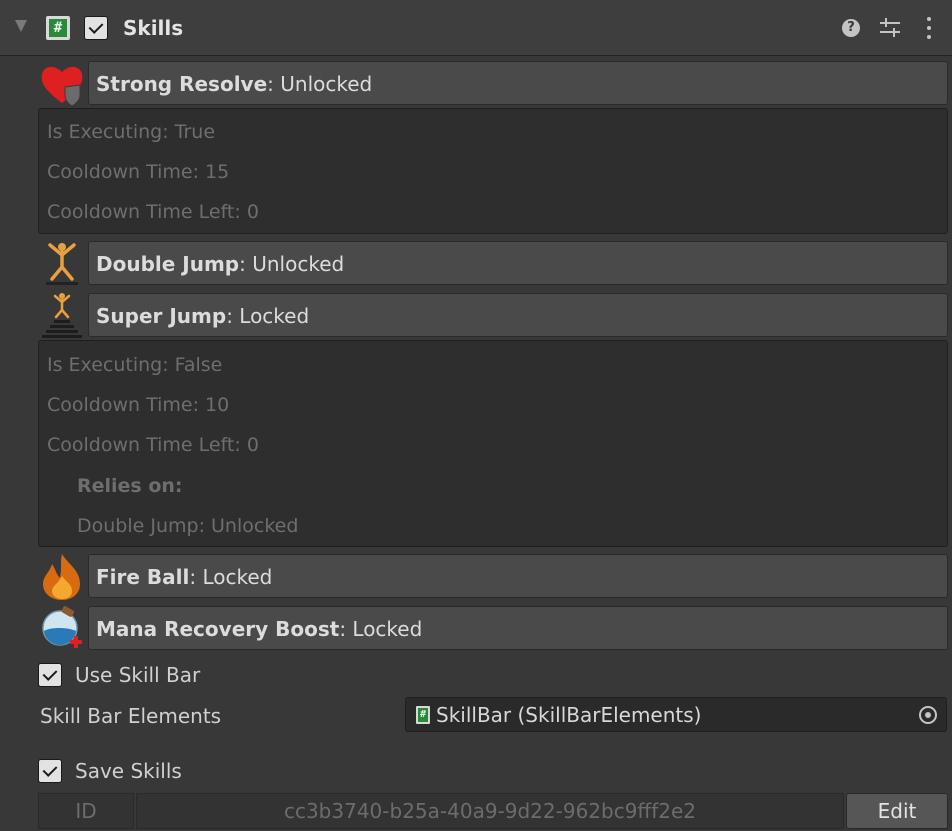 The height and width of the screenshot is (831, 952). I want to click on use-skill-bar-checkbox, so click(50, 675).